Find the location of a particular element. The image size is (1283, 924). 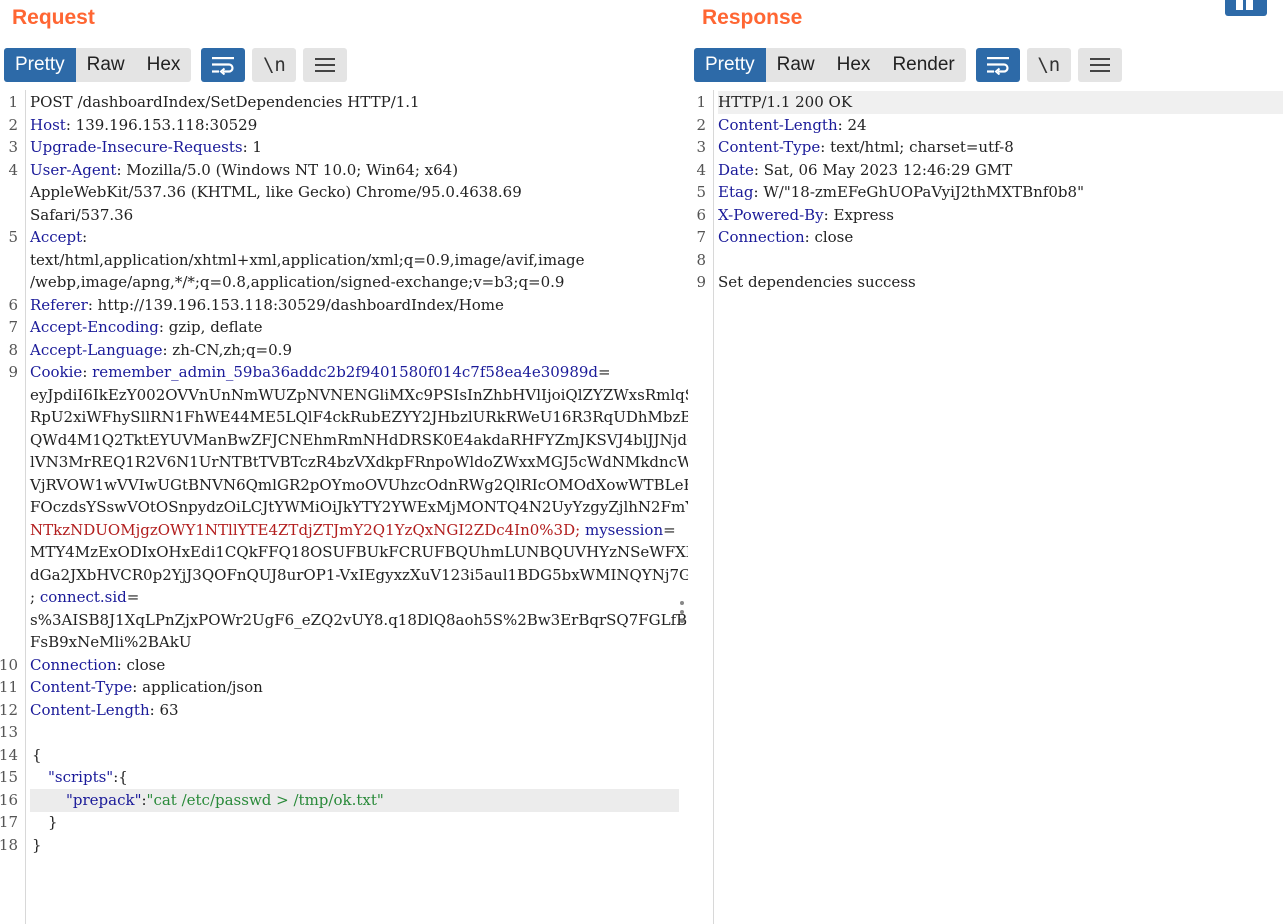

header-key: Accept-Language is located at coordinates (96, 350).